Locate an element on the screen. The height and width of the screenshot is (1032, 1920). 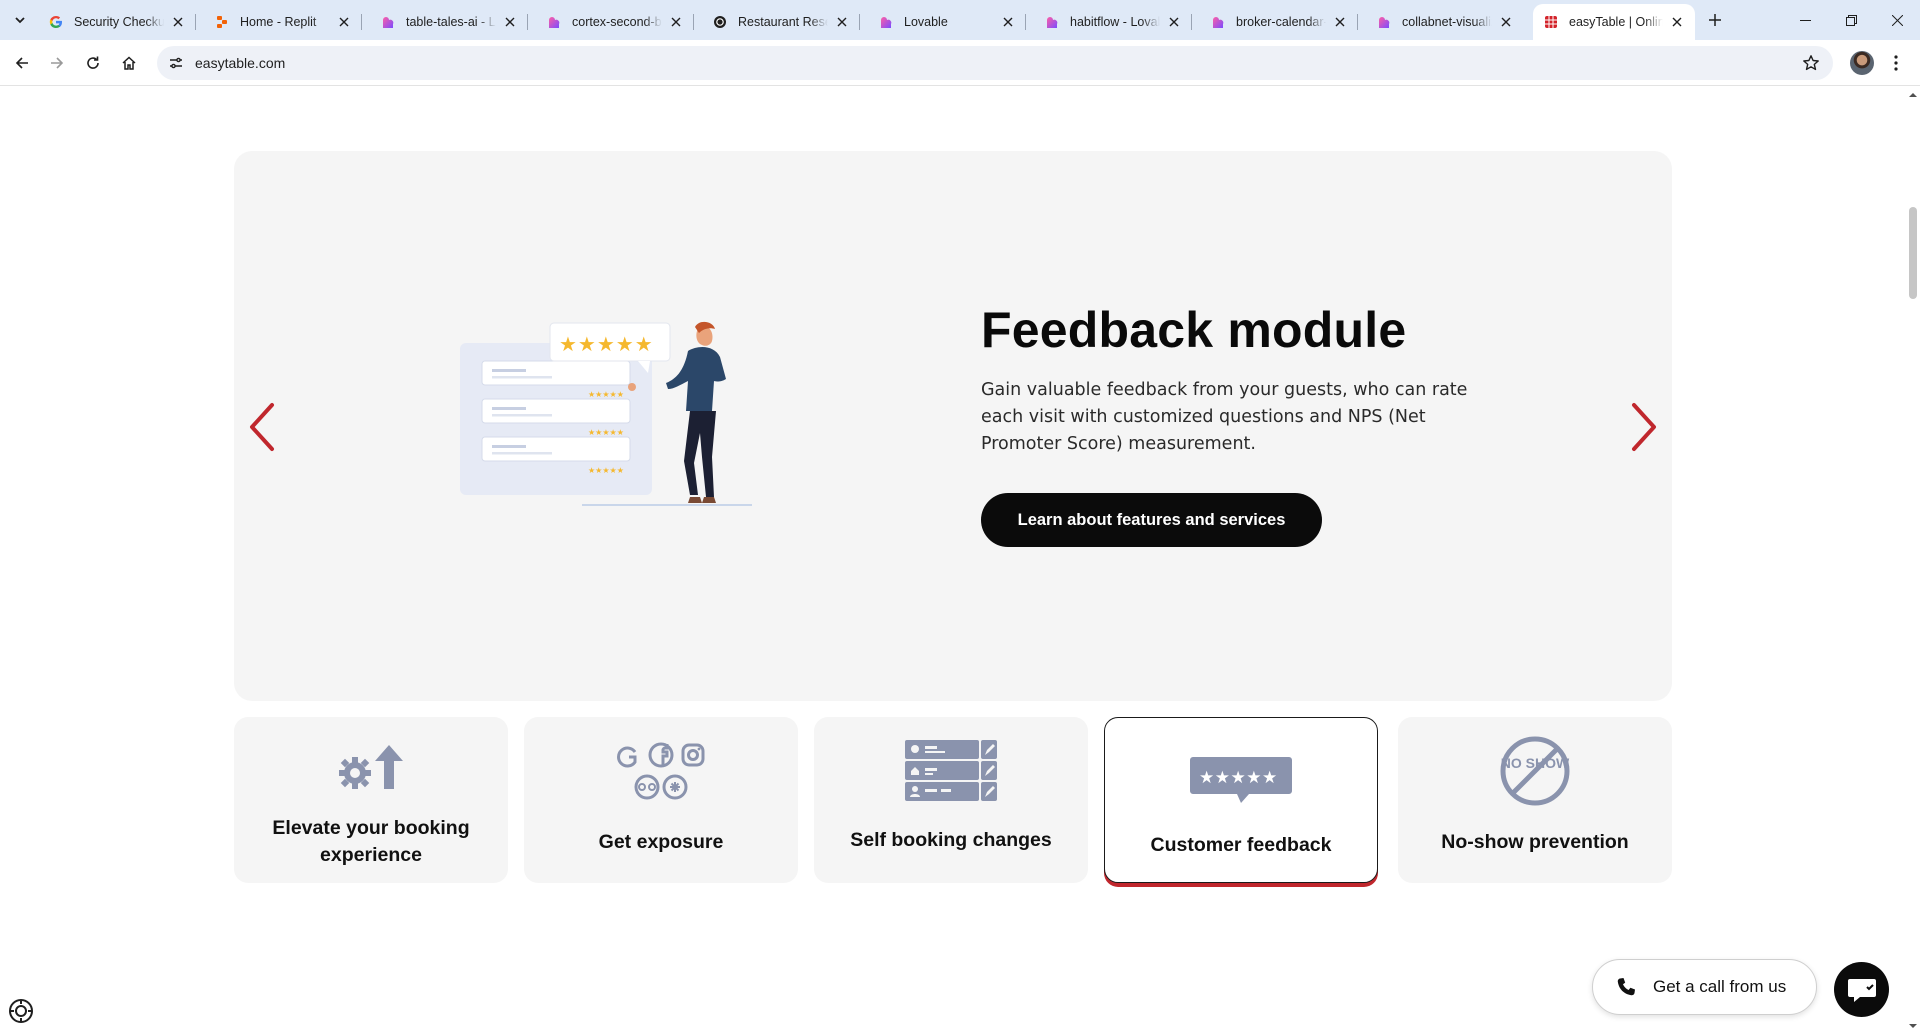
scrollbar-thumb is located at coordinates (1913, 253).